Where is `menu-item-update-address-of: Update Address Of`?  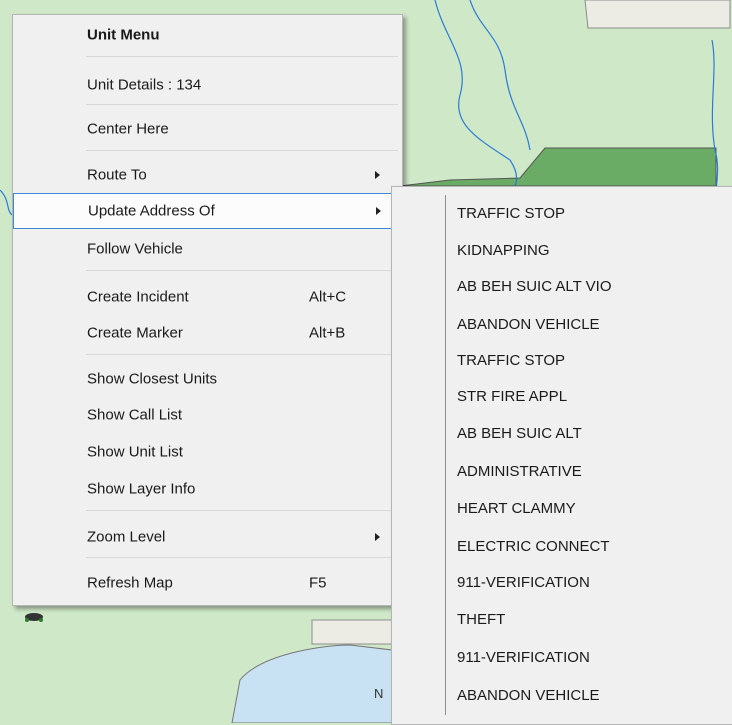 menu-item-update-address-of: Update Address Of is located at coordinates (207, 211).